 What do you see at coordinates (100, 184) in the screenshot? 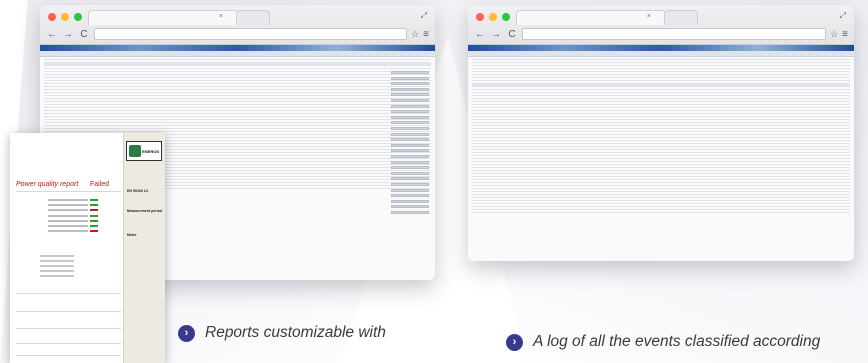
I see `report-status: Failed` at bounding box center [100, 184].